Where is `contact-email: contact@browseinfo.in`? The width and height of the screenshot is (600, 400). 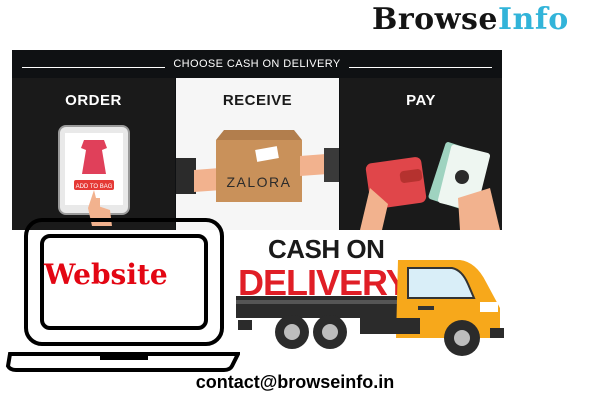
contact-email: contact@browseinfo.in is located at coordinates (295, 382).